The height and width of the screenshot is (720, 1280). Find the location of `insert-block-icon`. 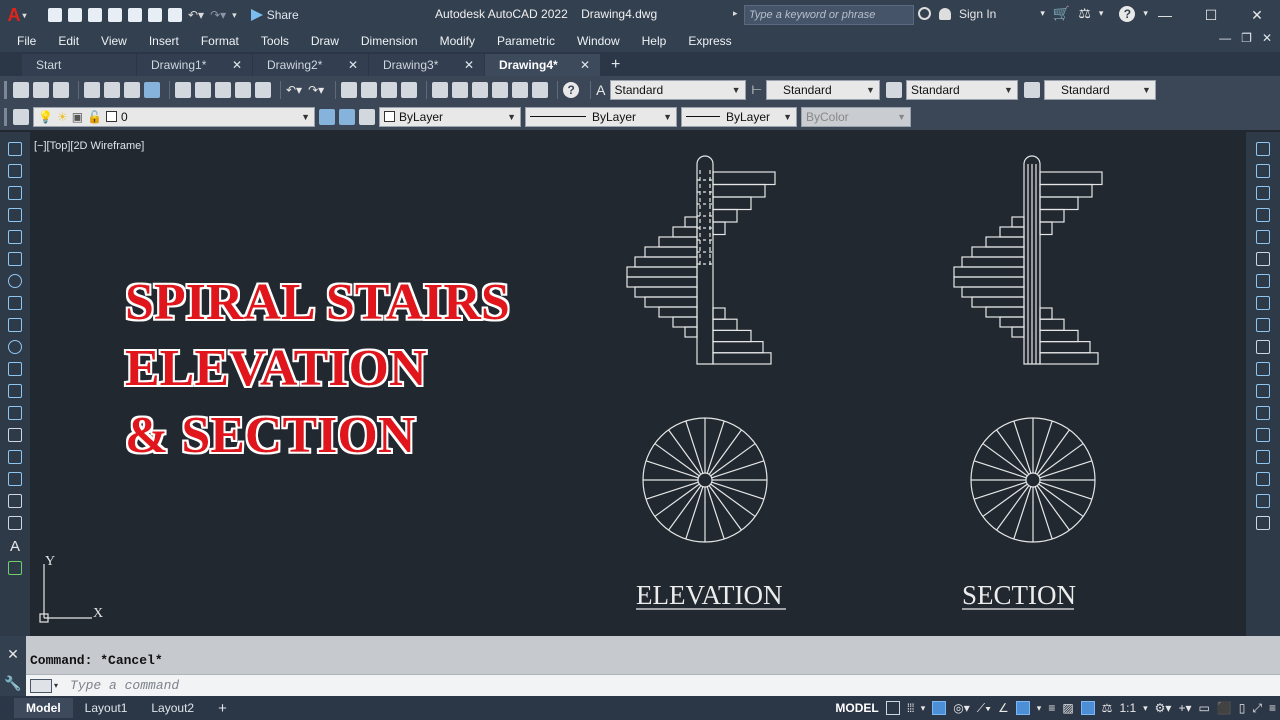

insert-block-icon is located at coordinates (15, 391).